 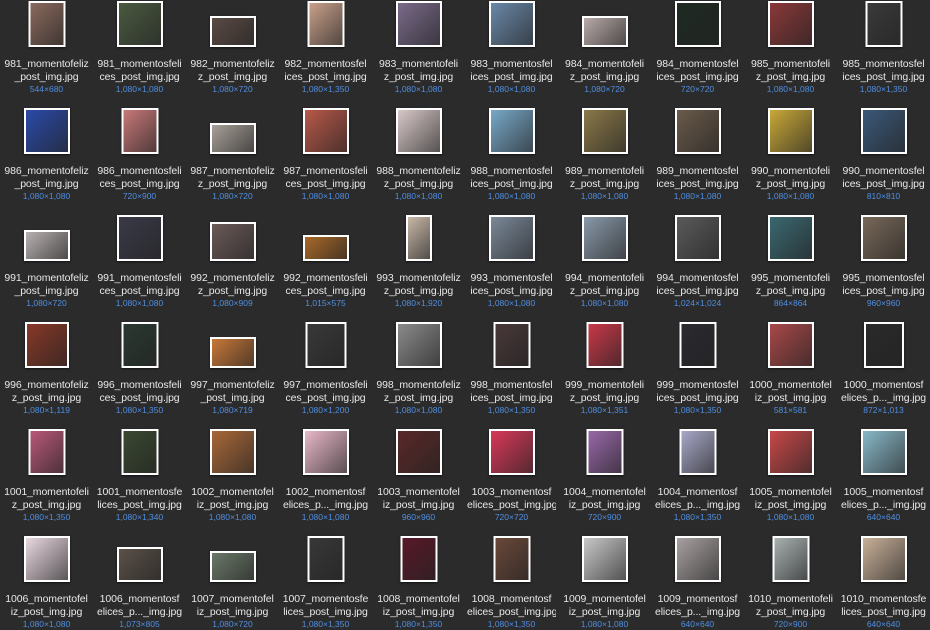 I want to click on file-item: 999_momentofeli z_post_img.jpg 1,080×1,351, so click(x=604, y=368).